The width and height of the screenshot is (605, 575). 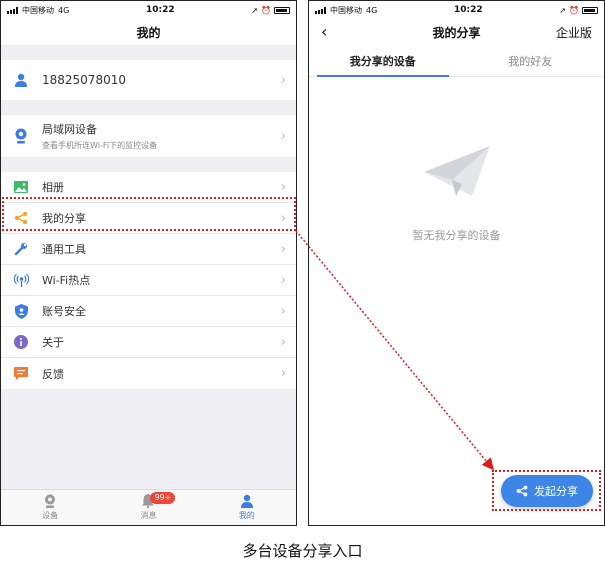 What do you see at coordinates (246, 515) in the screenshot?
I see `tab-label: 我的` at bounding box center [246, 515].